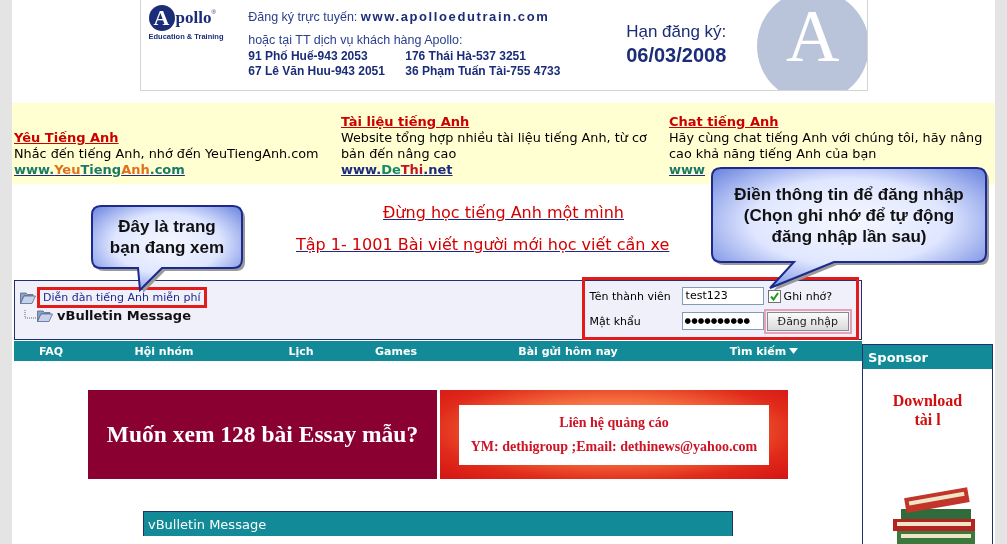 The image size is (1007, 544). Describe the element at coordinates (807, 321) in the screenshot. I see `login-button: Đăng nhập` at that location.